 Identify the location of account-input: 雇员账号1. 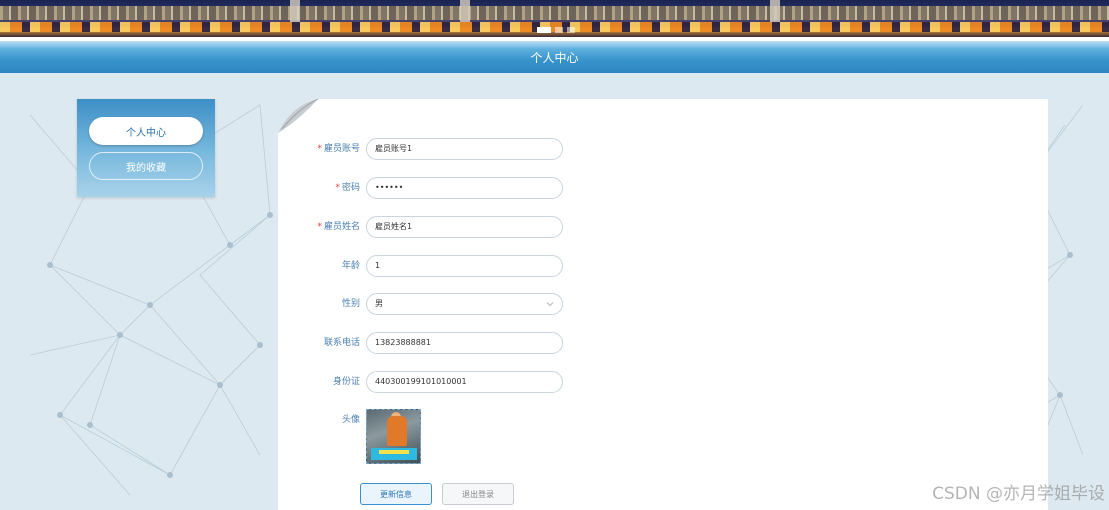
(464, 149).